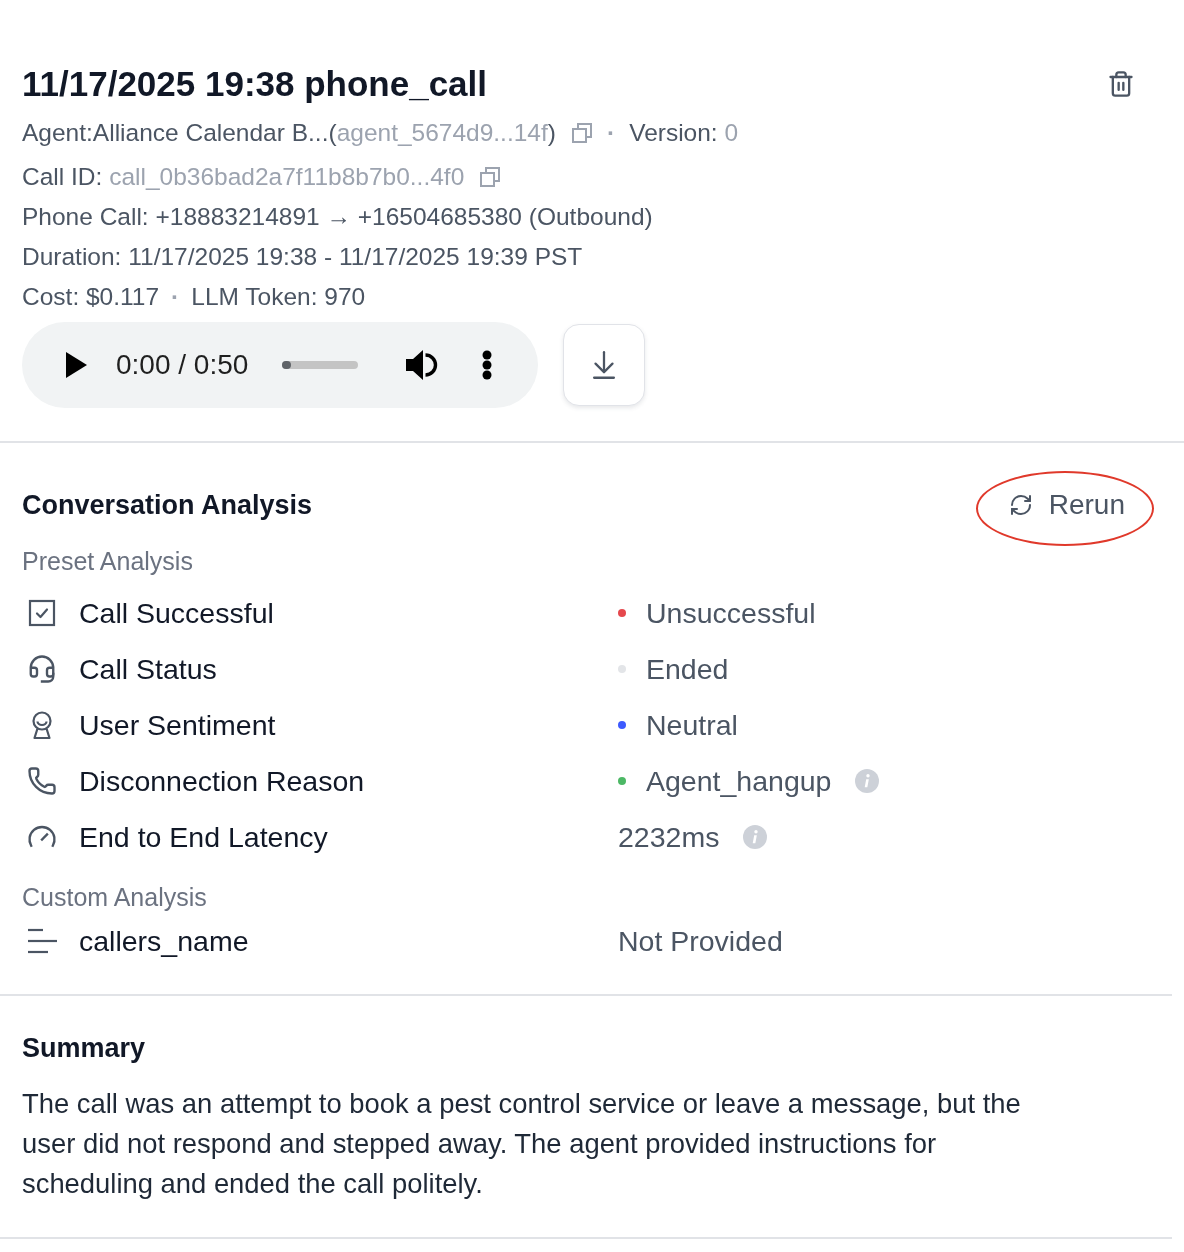 Image resolution: width=1184 pixels, height=1252 pixels. I want to click on analysis-value: Ended, so click(687, 669).